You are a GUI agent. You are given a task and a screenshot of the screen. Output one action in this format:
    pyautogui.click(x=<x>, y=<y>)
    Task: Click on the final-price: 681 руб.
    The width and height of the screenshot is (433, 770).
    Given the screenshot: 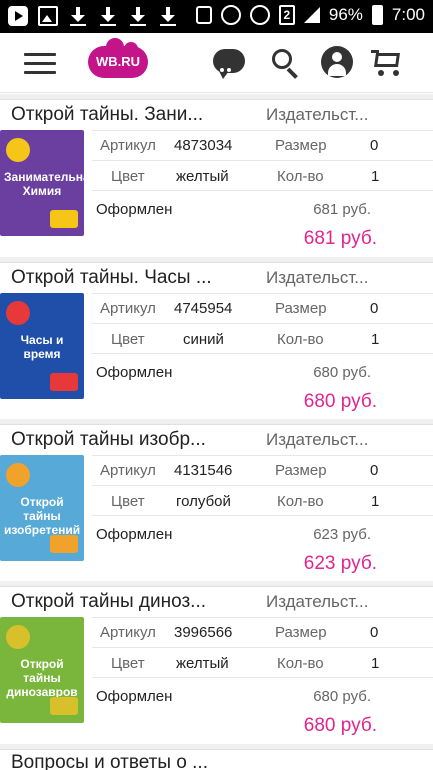 What is the action you would take?
    pyautogui.click(x=340, y=238)
    